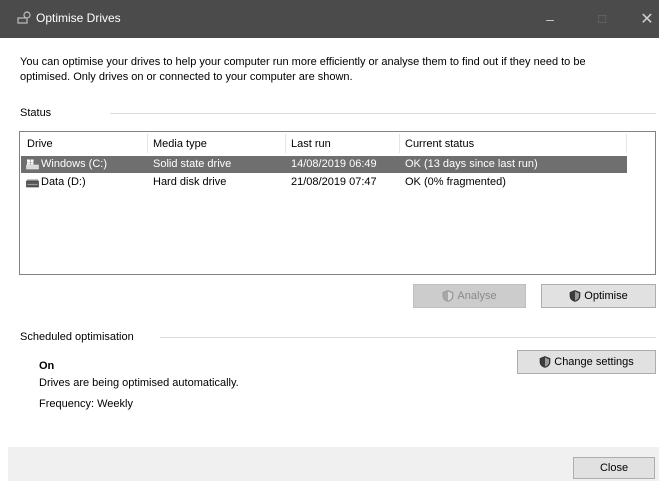 The height and width of the screenshot is (481, 659). What do you see at coordinates (606, 296) in the screenshot?
I see `optimise-label: Optimise` at bounding box center [606, 296].